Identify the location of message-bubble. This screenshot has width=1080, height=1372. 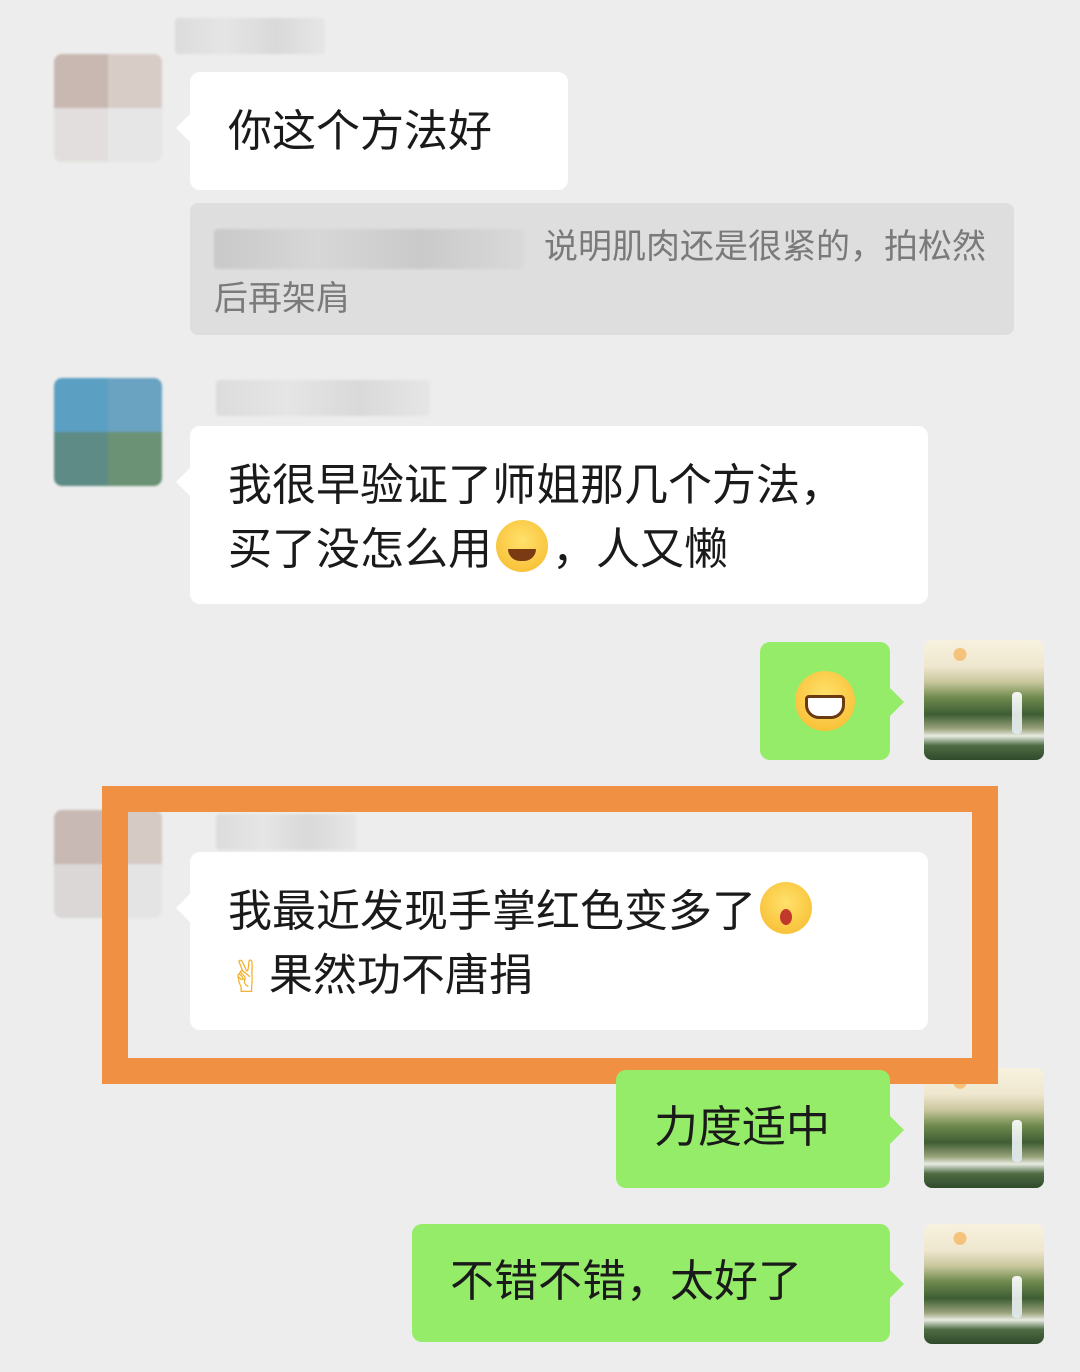
(832, 701).